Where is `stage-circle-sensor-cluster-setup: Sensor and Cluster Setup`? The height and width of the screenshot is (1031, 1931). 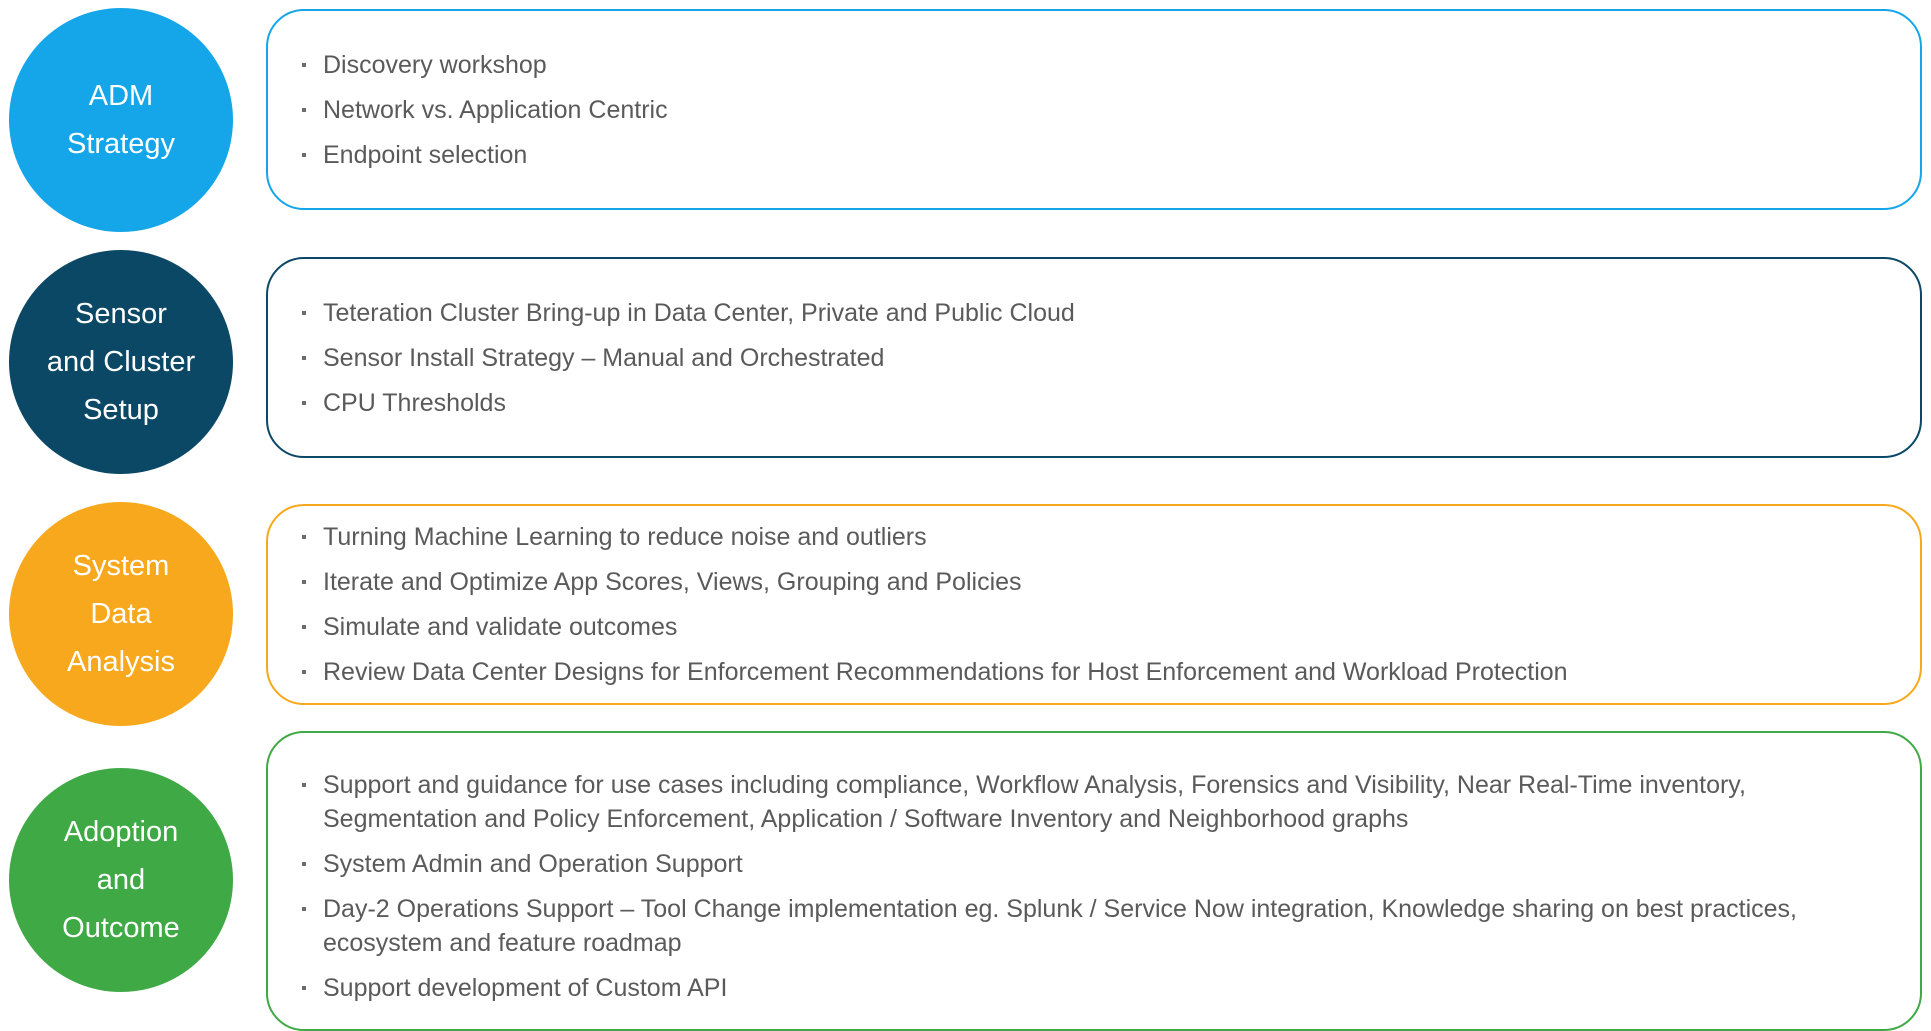 stage-circle-sensor-cluster-setup: Sensor and Cluster Setup is located at coordinates (121, 362).